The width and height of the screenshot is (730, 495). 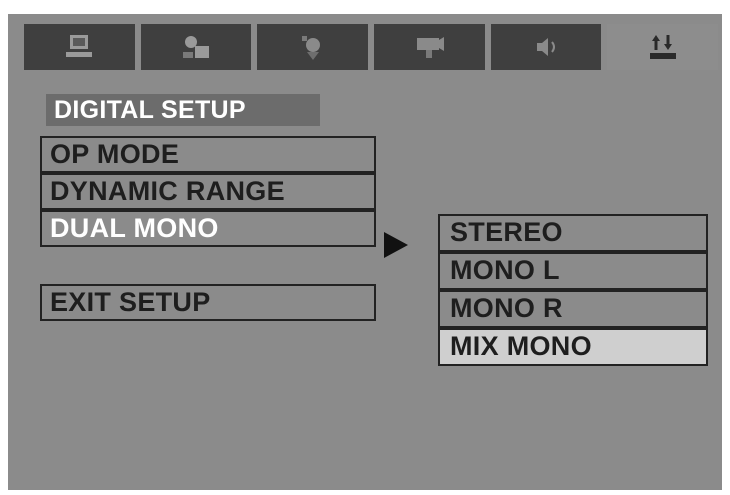 I want to click on menu-item-op-mode: OP MODE, so click(x=208, y=154).